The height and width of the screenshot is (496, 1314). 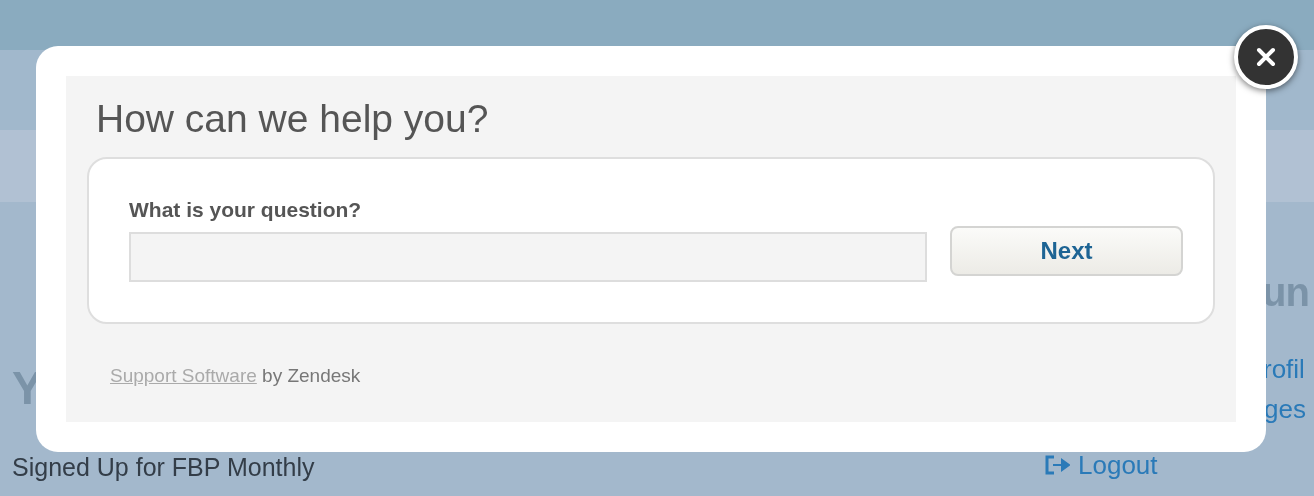 I want to click on plan-text: Signed Up for FBP Monthly, so click(x=163, y=467).